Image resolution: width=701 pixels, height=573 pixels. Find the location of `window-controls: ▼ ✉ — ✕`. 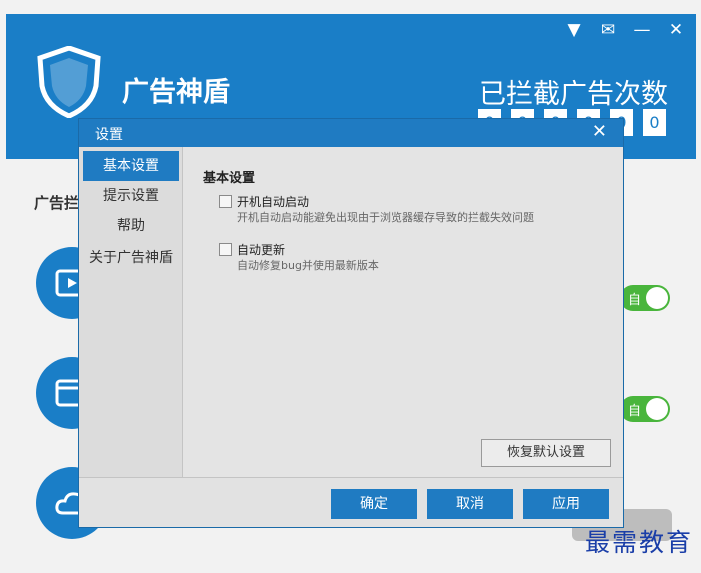

window-controls: ▼ ✉ — ✕ is located at coordinates (625, 30).